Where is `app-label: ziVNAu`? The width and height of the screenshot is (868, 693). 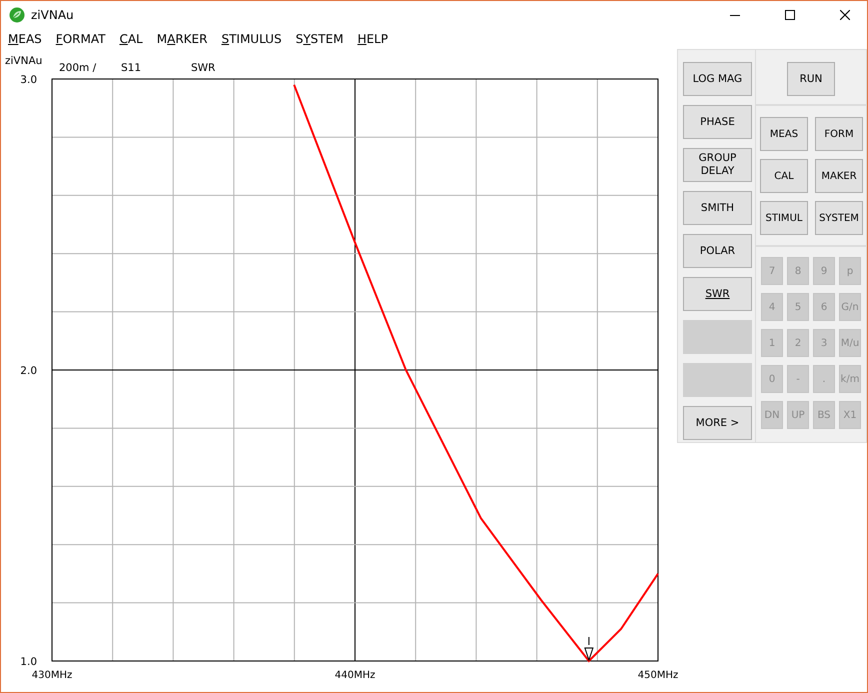
app-label: ziVNAu is located at coordinates (23, 61).